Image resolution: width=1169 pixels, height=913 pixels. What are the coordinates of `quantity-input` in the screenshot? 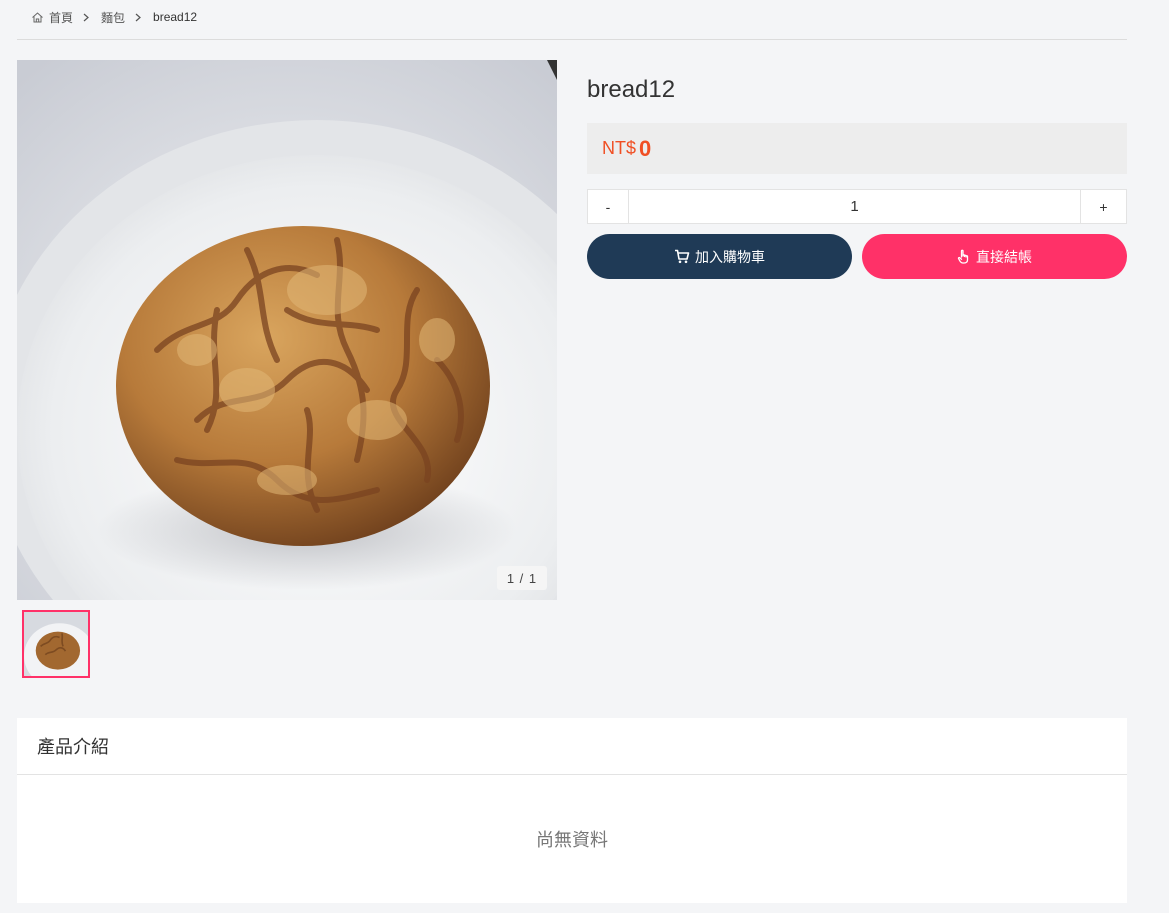 It's located at (854, 206).